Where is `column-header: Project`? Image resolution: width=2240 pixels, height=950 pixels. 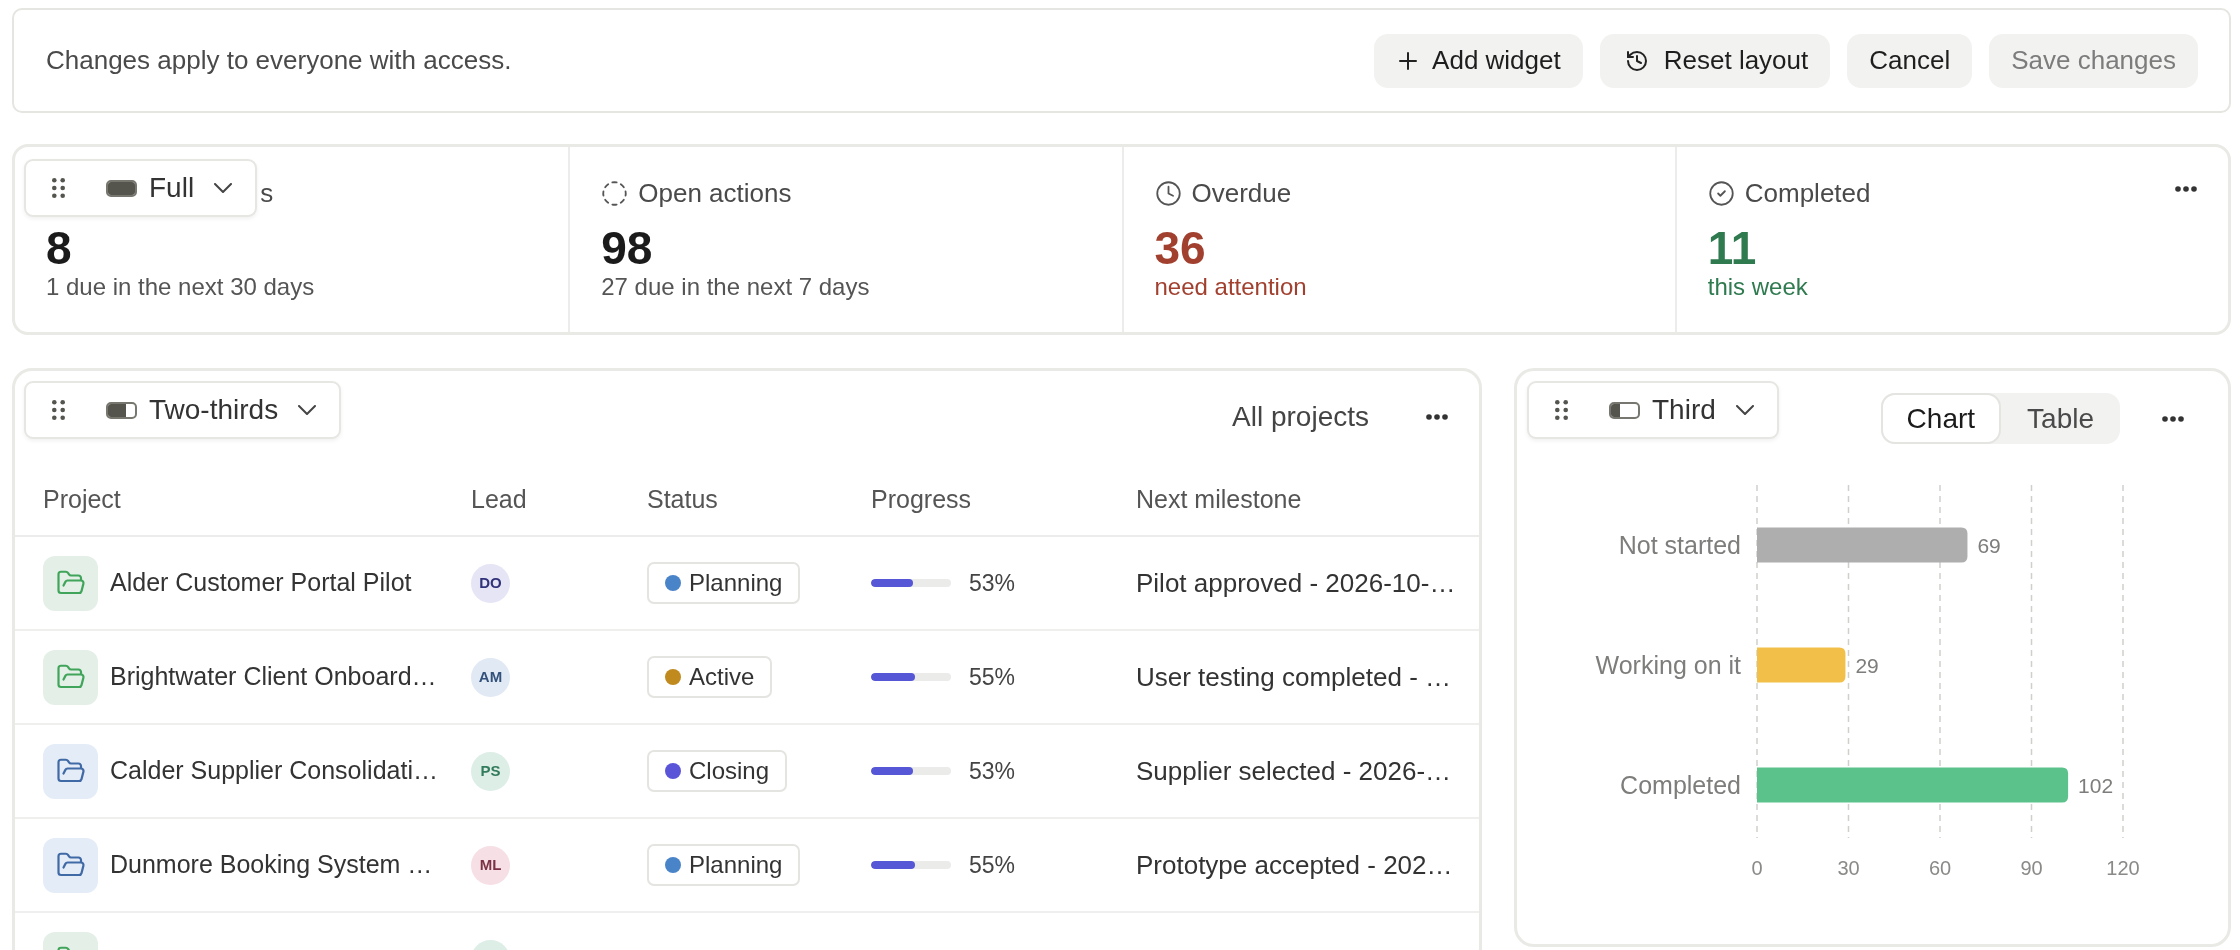
column-header: Project is located at coordinates (82, 500).